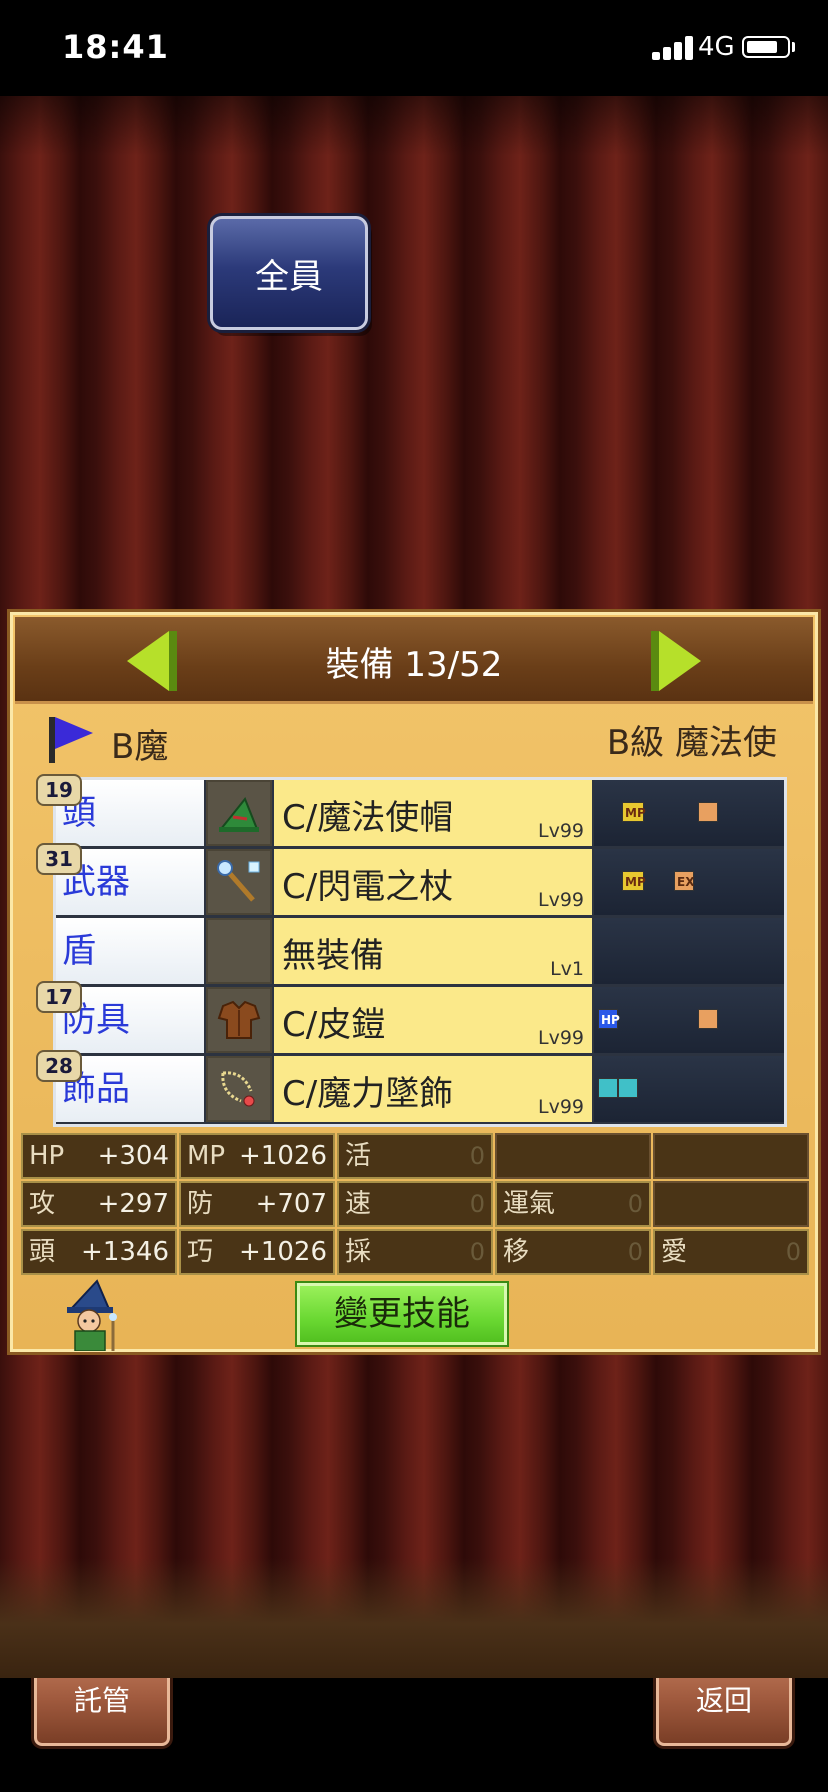 This screenshot has height=1792, width=828. What do you see at coordinates (567, 969) in the screenshot?
I see `item-level: Lv1` at bounding box center [567, 969].